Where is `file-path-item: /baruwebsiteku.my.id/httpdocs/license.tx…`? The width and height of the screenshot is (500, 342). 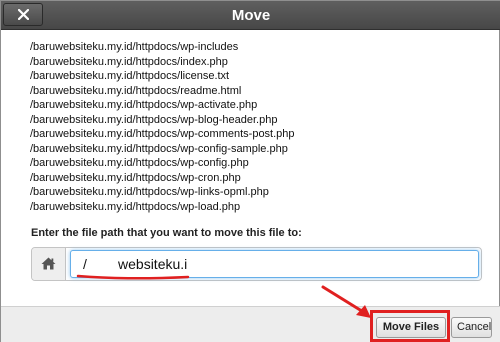 file-path-item: /baruwebsiteku.my.id/httpdocs/license.tx… is located at coordinates (130, 76).